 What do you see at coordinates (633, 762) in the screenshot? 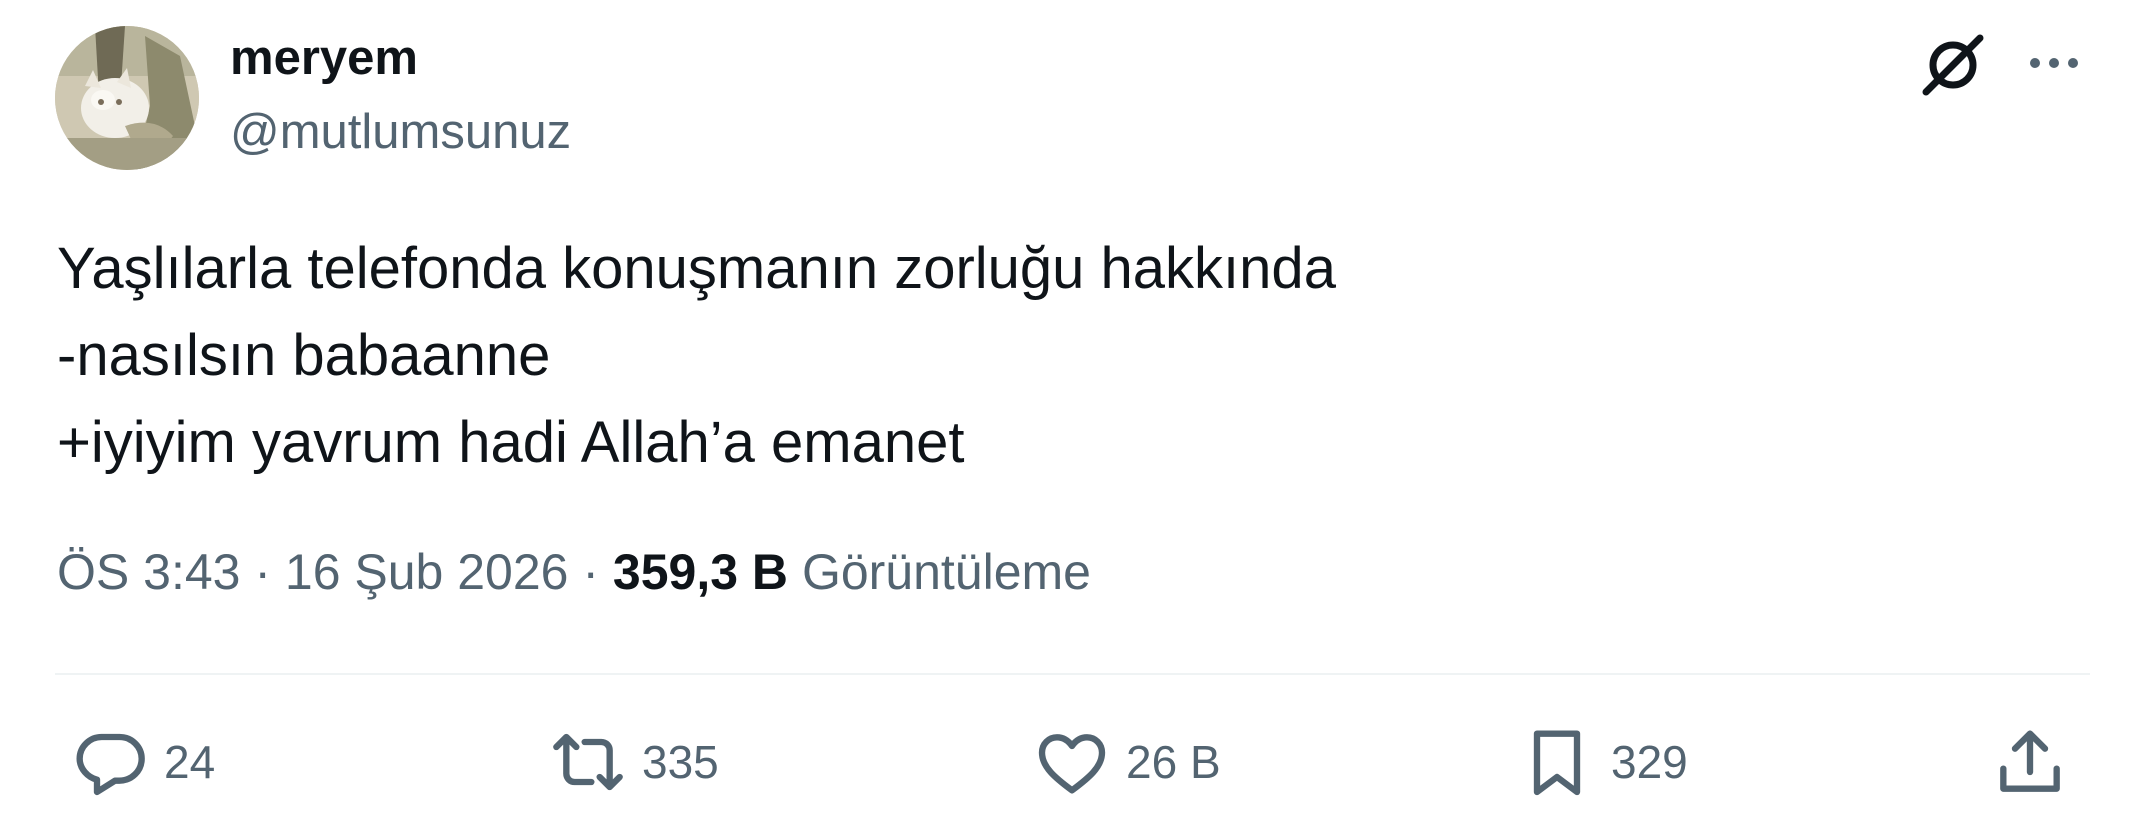
I see `retweet-button: 335` at bounding box center [633, 762].